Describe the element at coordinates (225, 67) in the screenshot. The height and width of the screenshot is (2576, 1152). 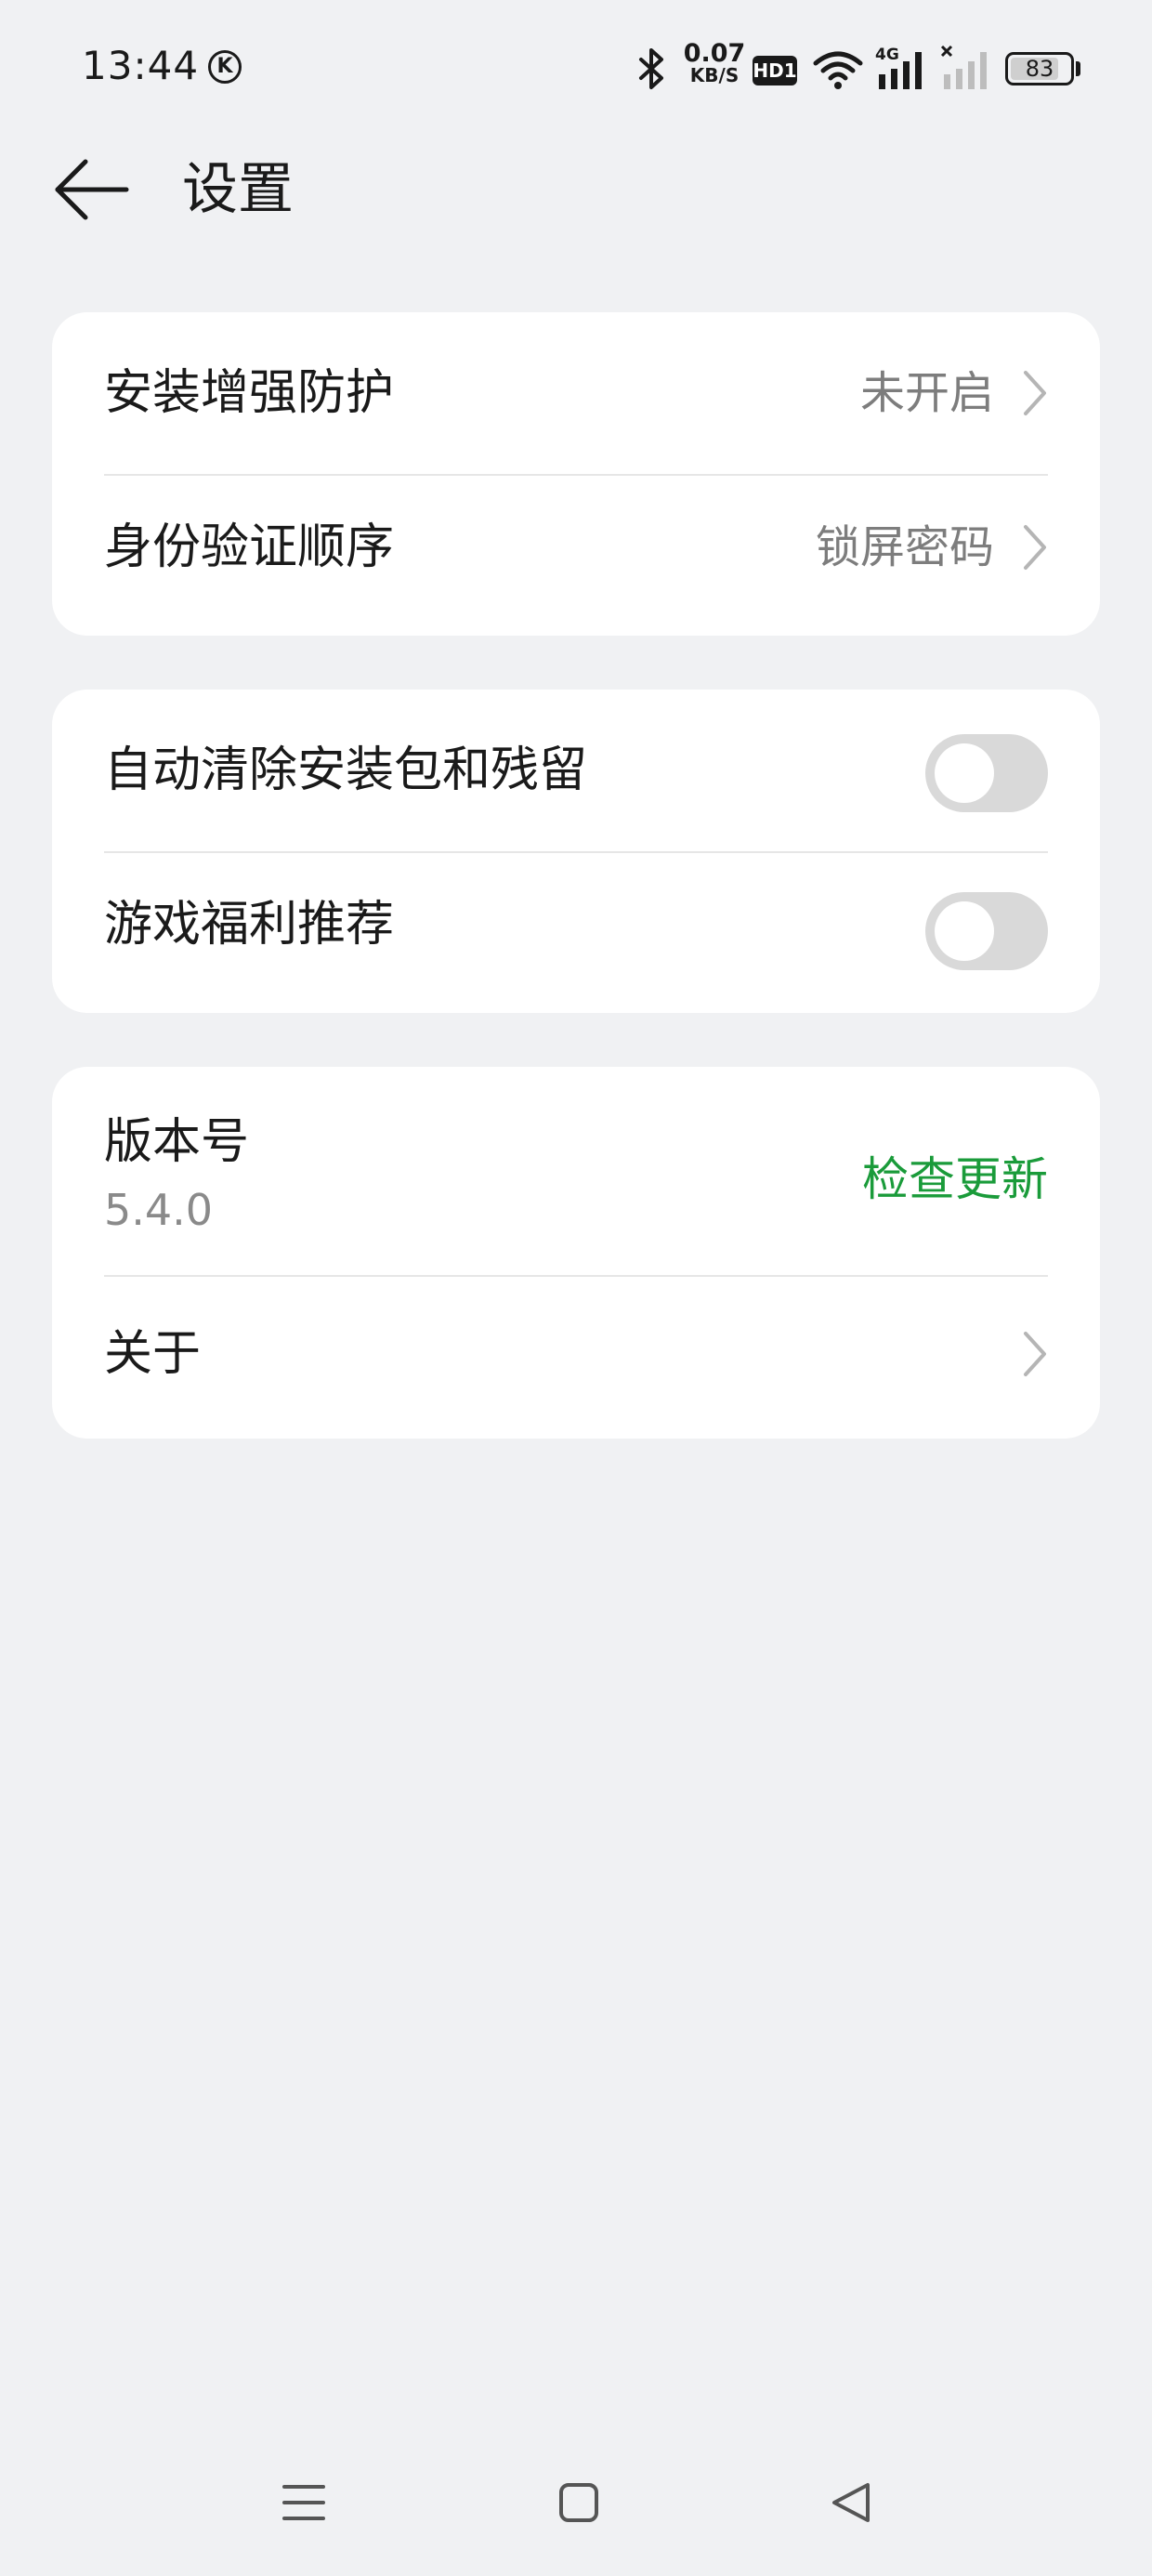
I see `k-badge-icon: K` at that location.